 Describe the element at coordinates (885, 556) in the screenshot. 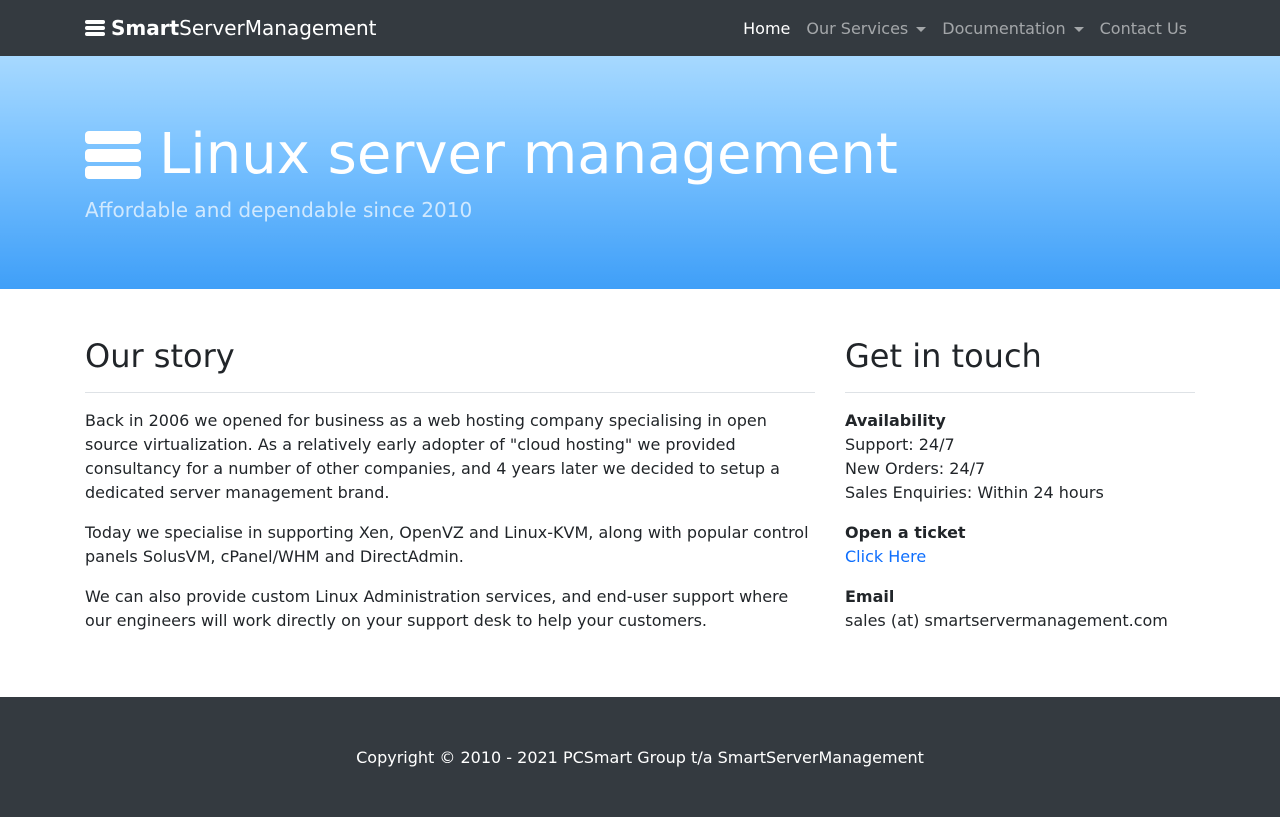

I see `open-ticket-link: Click Here` at that location.